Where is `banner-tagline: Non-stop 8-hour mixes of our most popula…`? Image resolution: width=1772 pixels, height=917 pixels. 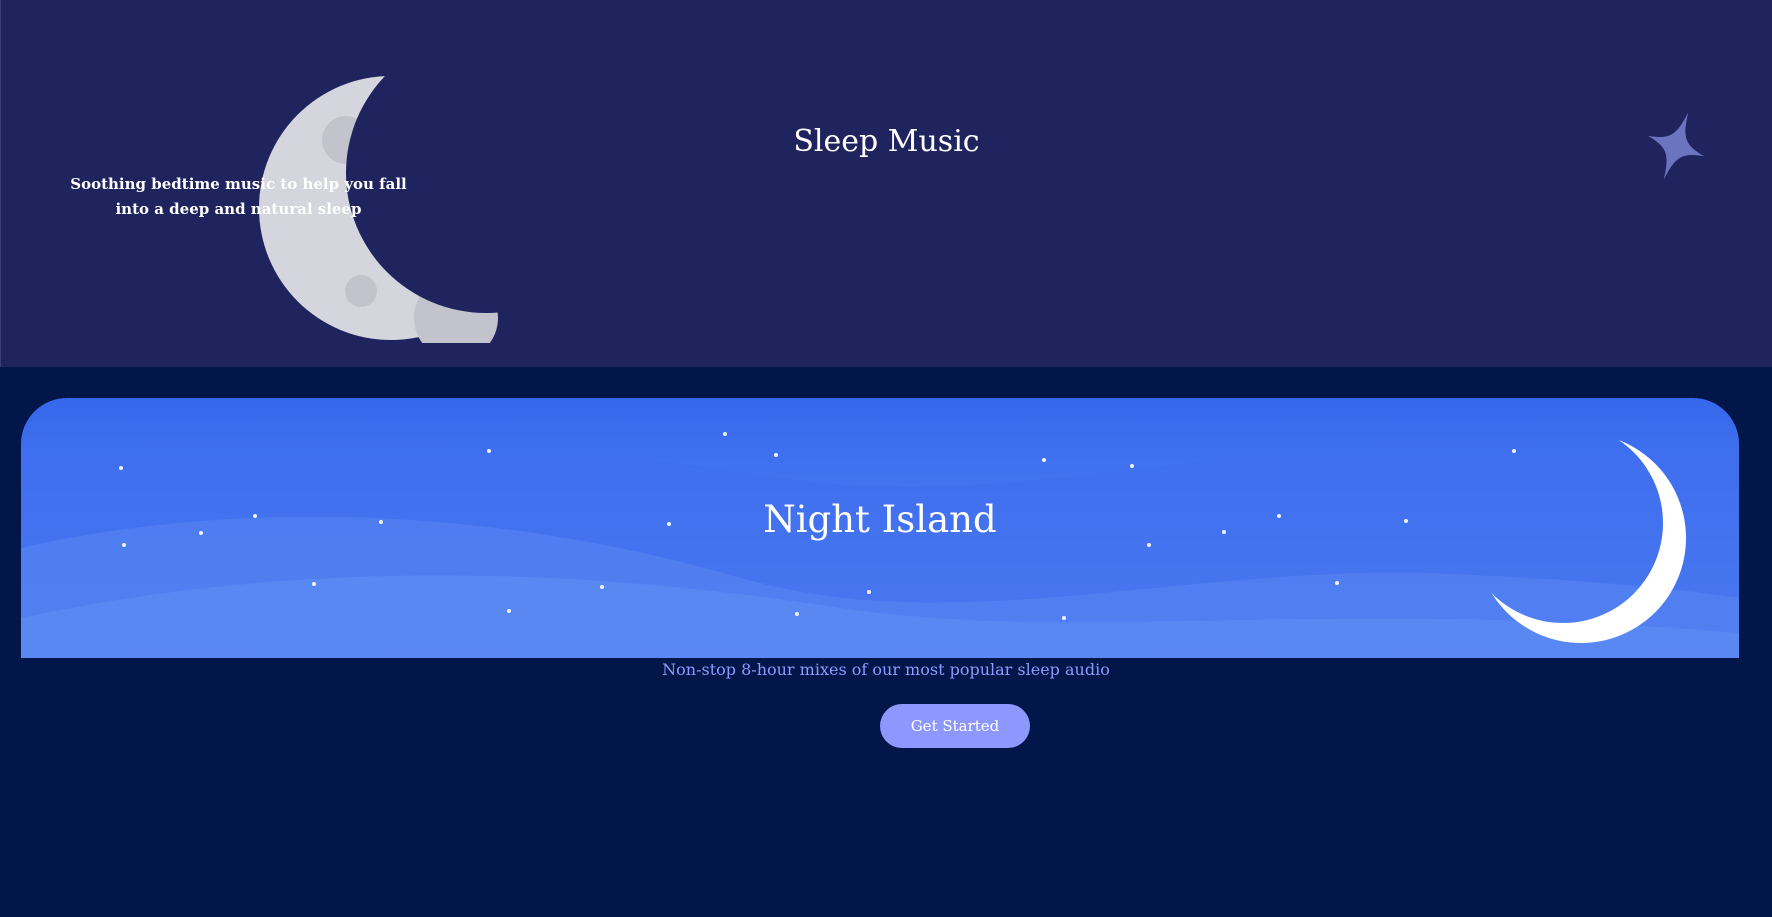 banner-tagline: Non-stop 8-hour mixes of our most popula… is located at coordinates (886, 669).